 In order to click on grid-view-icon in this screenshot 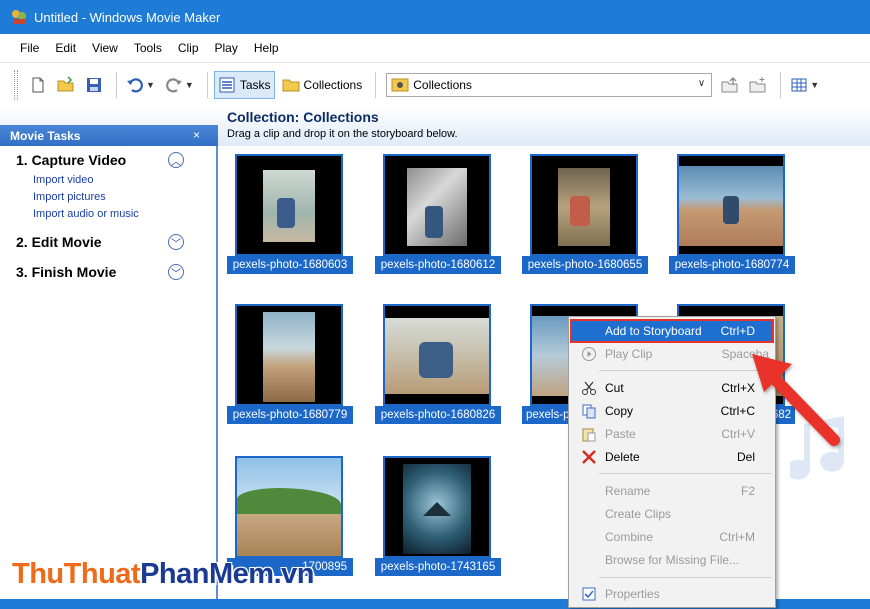, I will do `click(799, 84)`.